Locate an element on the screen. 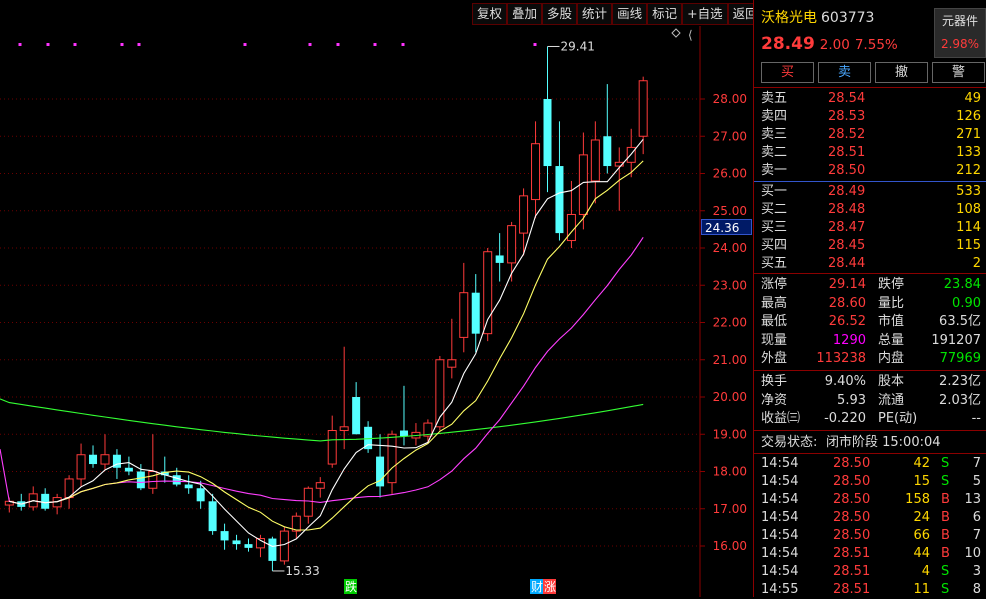  stat-float-label: 流通 is located at coordinates (891, 400).